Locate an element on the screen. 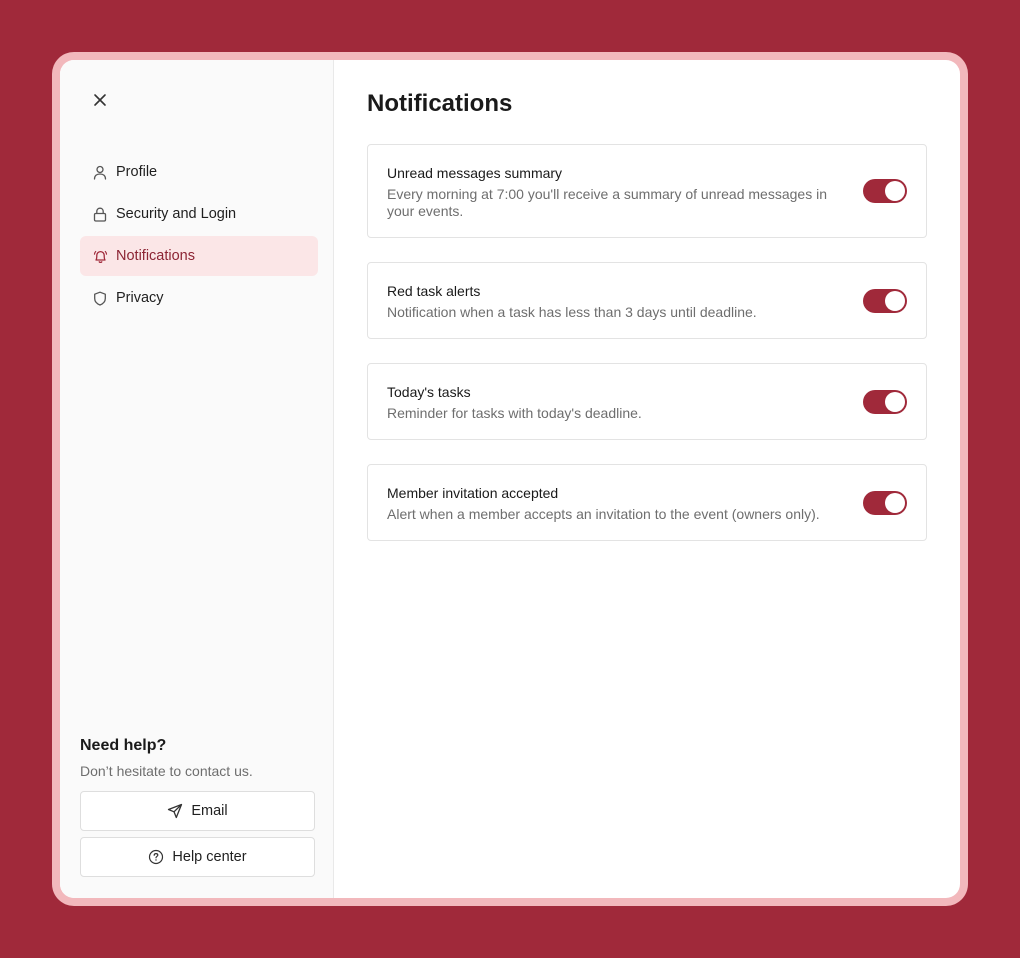 The image size is (1020, 958). red-task-alerts-toggle is located at coordinates (885, 300).